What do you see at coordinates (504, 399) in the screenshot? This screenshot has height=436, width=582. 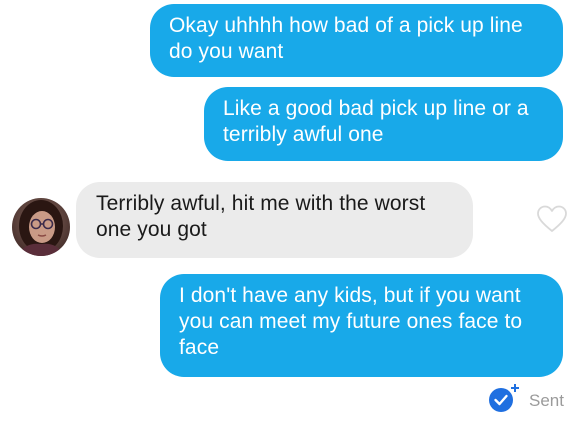 I see `checkmark-plus-icon` at bounding box center [504, 399].